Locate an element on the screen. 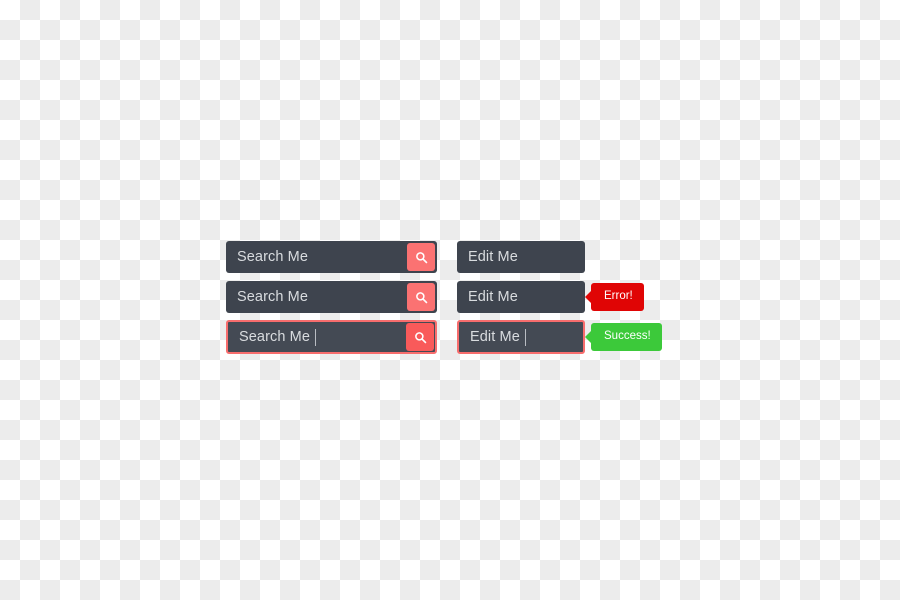 The image size is (900, 600). status-badge-label: Success! is located at coordinates (627, 336).